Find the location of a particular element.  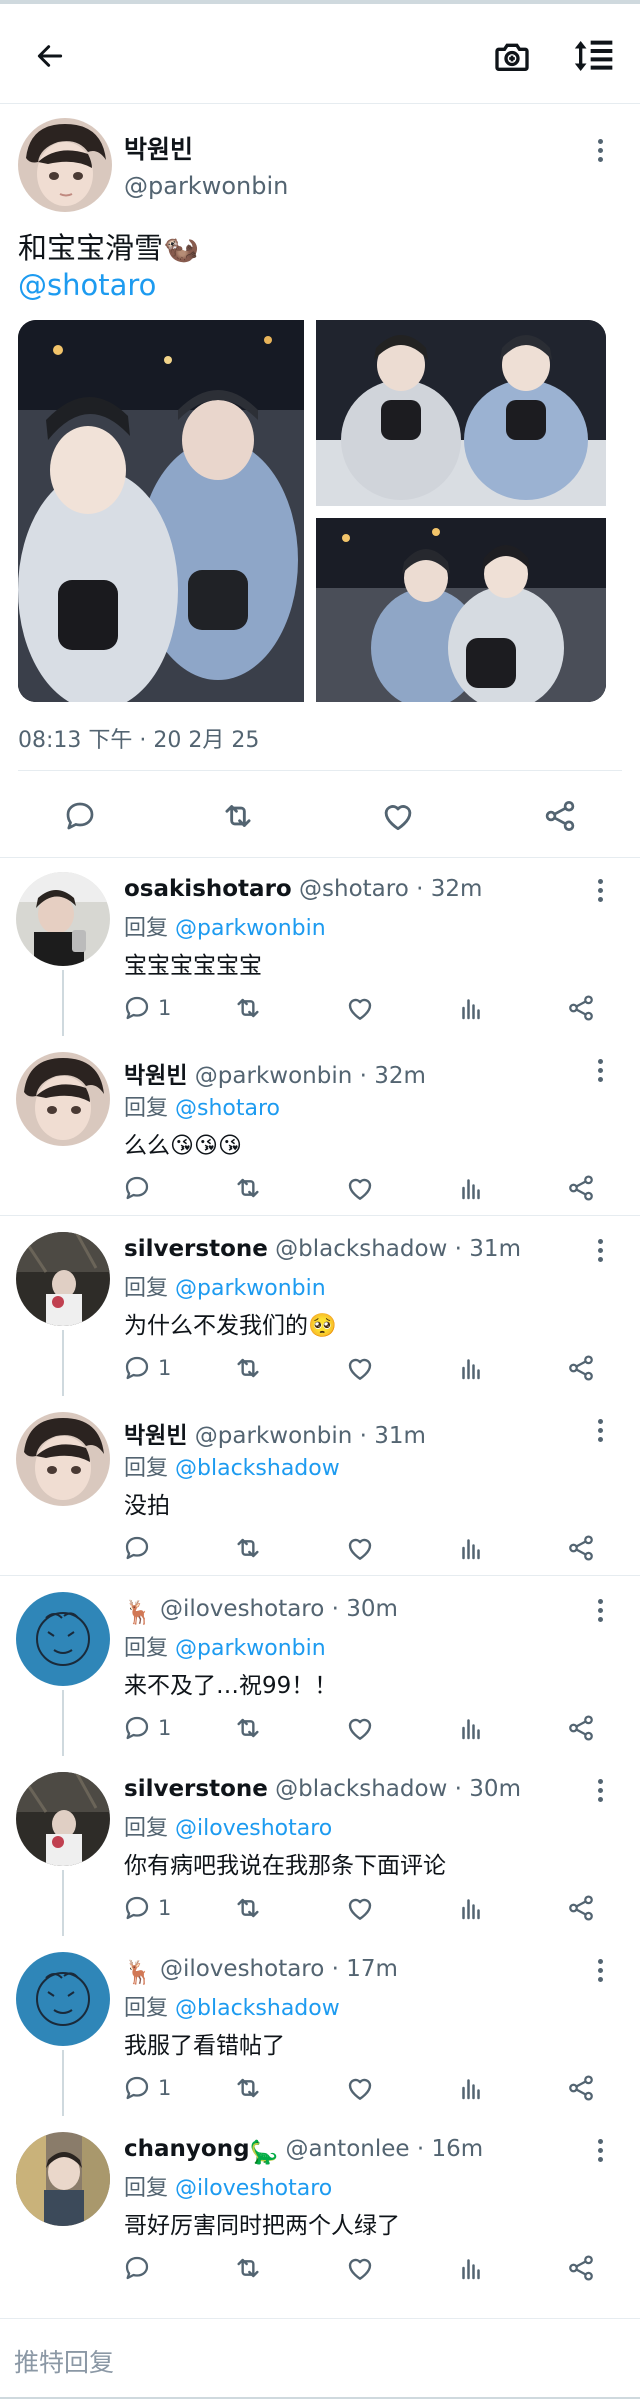

reply-tweet: 박원빈 @parkwonbin · 31m 回复 @blackshadow 没拍 is located at coordinates (320, 1486).